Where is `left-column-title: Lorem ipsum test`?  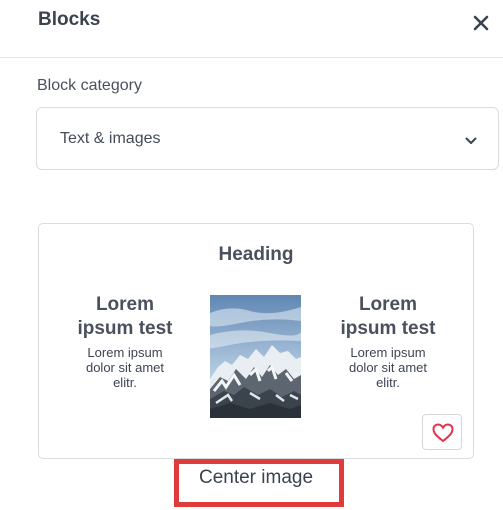
left-column-title: Lorem ipsum test is located at coordinates (125, 316).